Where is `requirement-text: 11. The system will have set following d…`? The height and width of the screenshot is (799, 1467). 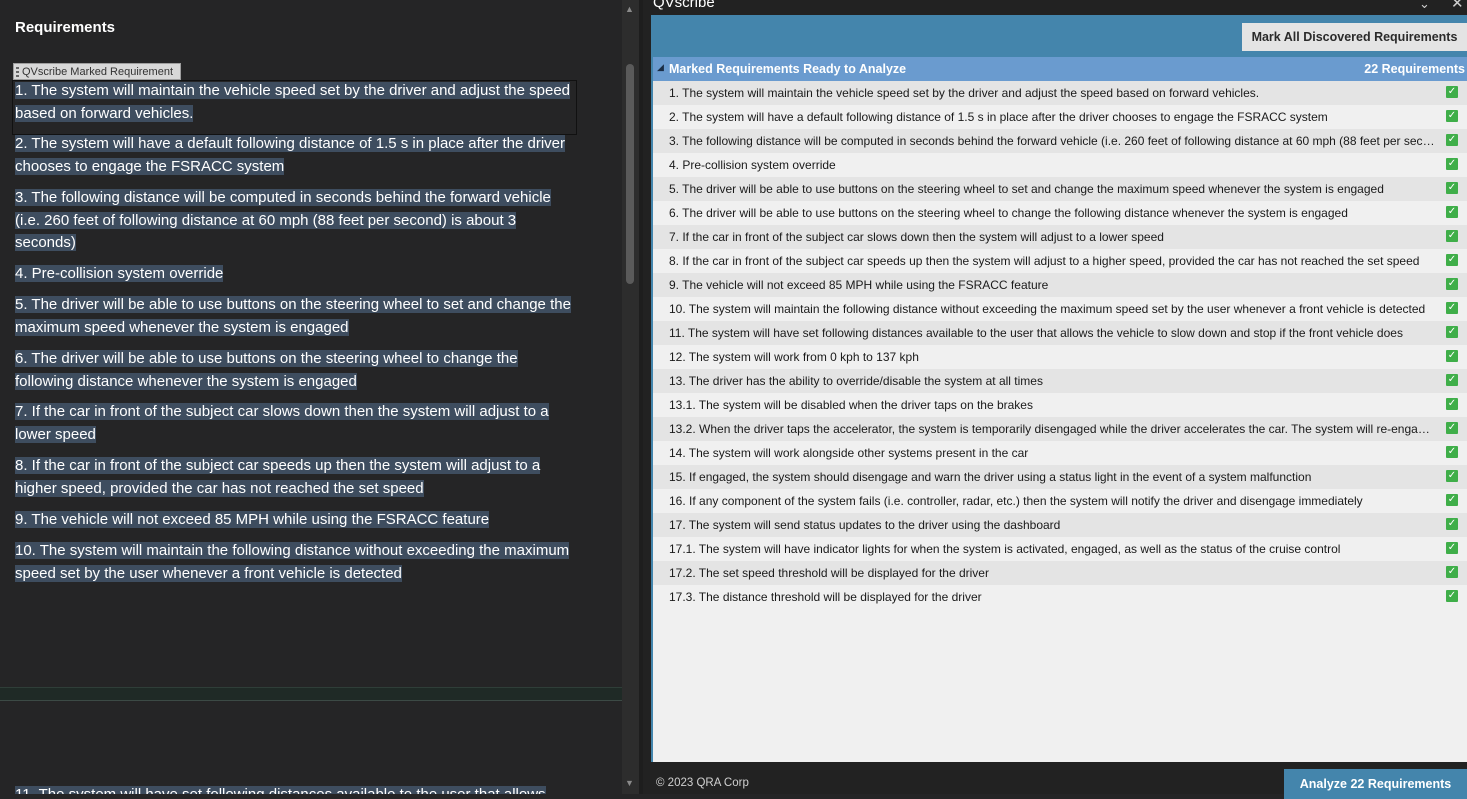 requirement-text: 11. The system will have set following d… is located at coordinates (1036, 333).